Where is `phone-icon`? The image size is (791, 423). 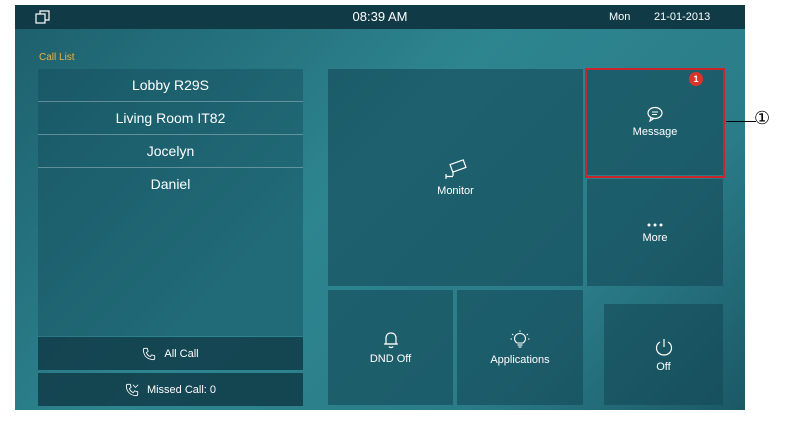 phone-icon is located at coordinates (149, 353).